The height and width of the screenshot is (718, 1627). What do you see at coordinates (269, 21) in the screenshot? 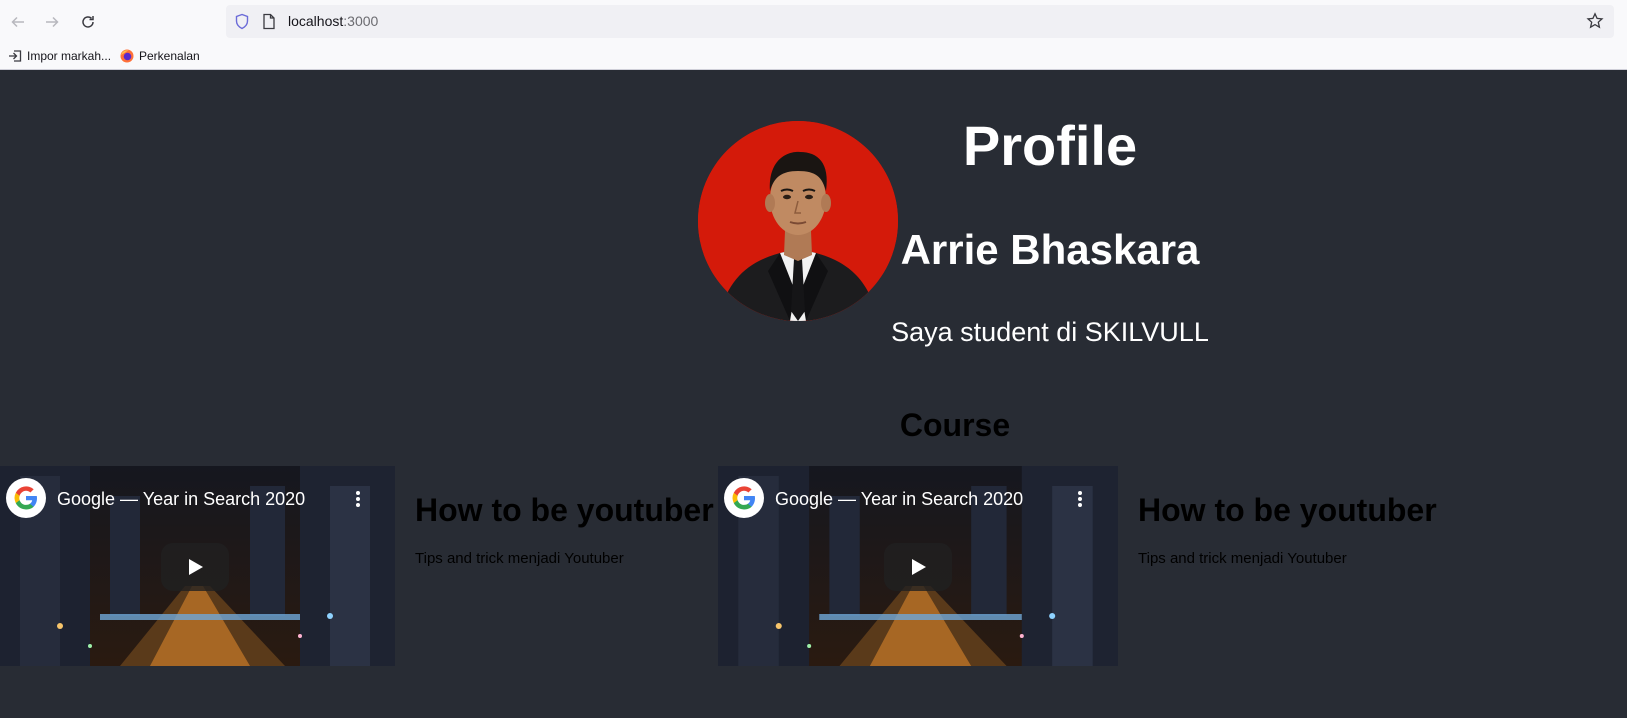
I see `page-icon` at bounding box center [269, 21].